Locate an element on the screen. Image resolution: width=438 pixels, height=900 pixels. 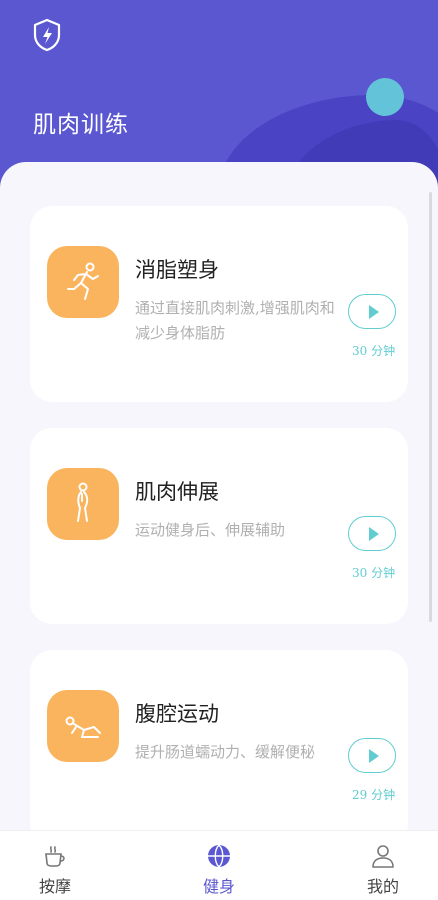
bottom-tab-bar: 按摩 健身 我的 is located at coordinates (219, 865).